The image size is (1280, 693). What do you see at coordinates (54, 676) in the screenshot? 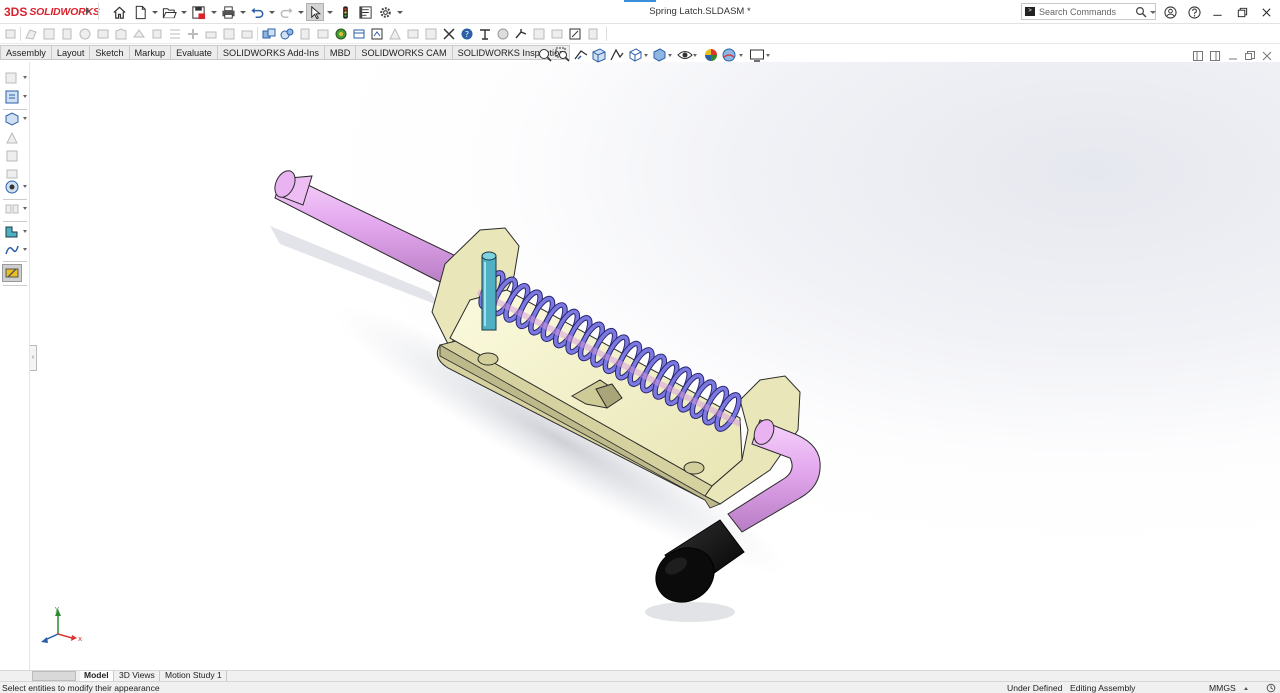
I see `tab-scroll-arrows` at bounding box center [54, 676].